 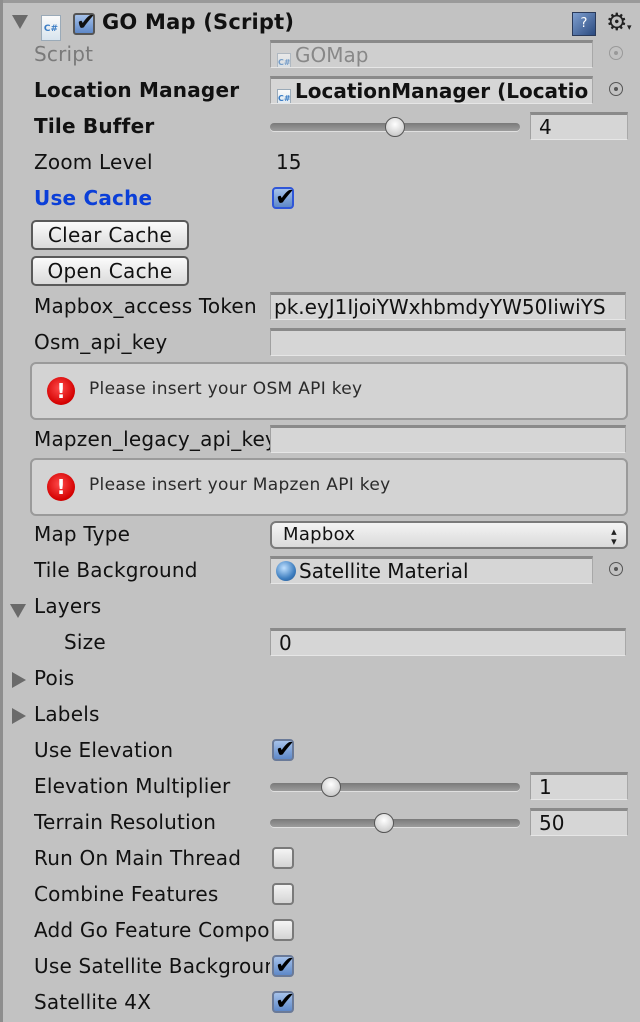 I want to click on terrain-resolution-label: Terrain Resolution, so click(x=125, y=822).